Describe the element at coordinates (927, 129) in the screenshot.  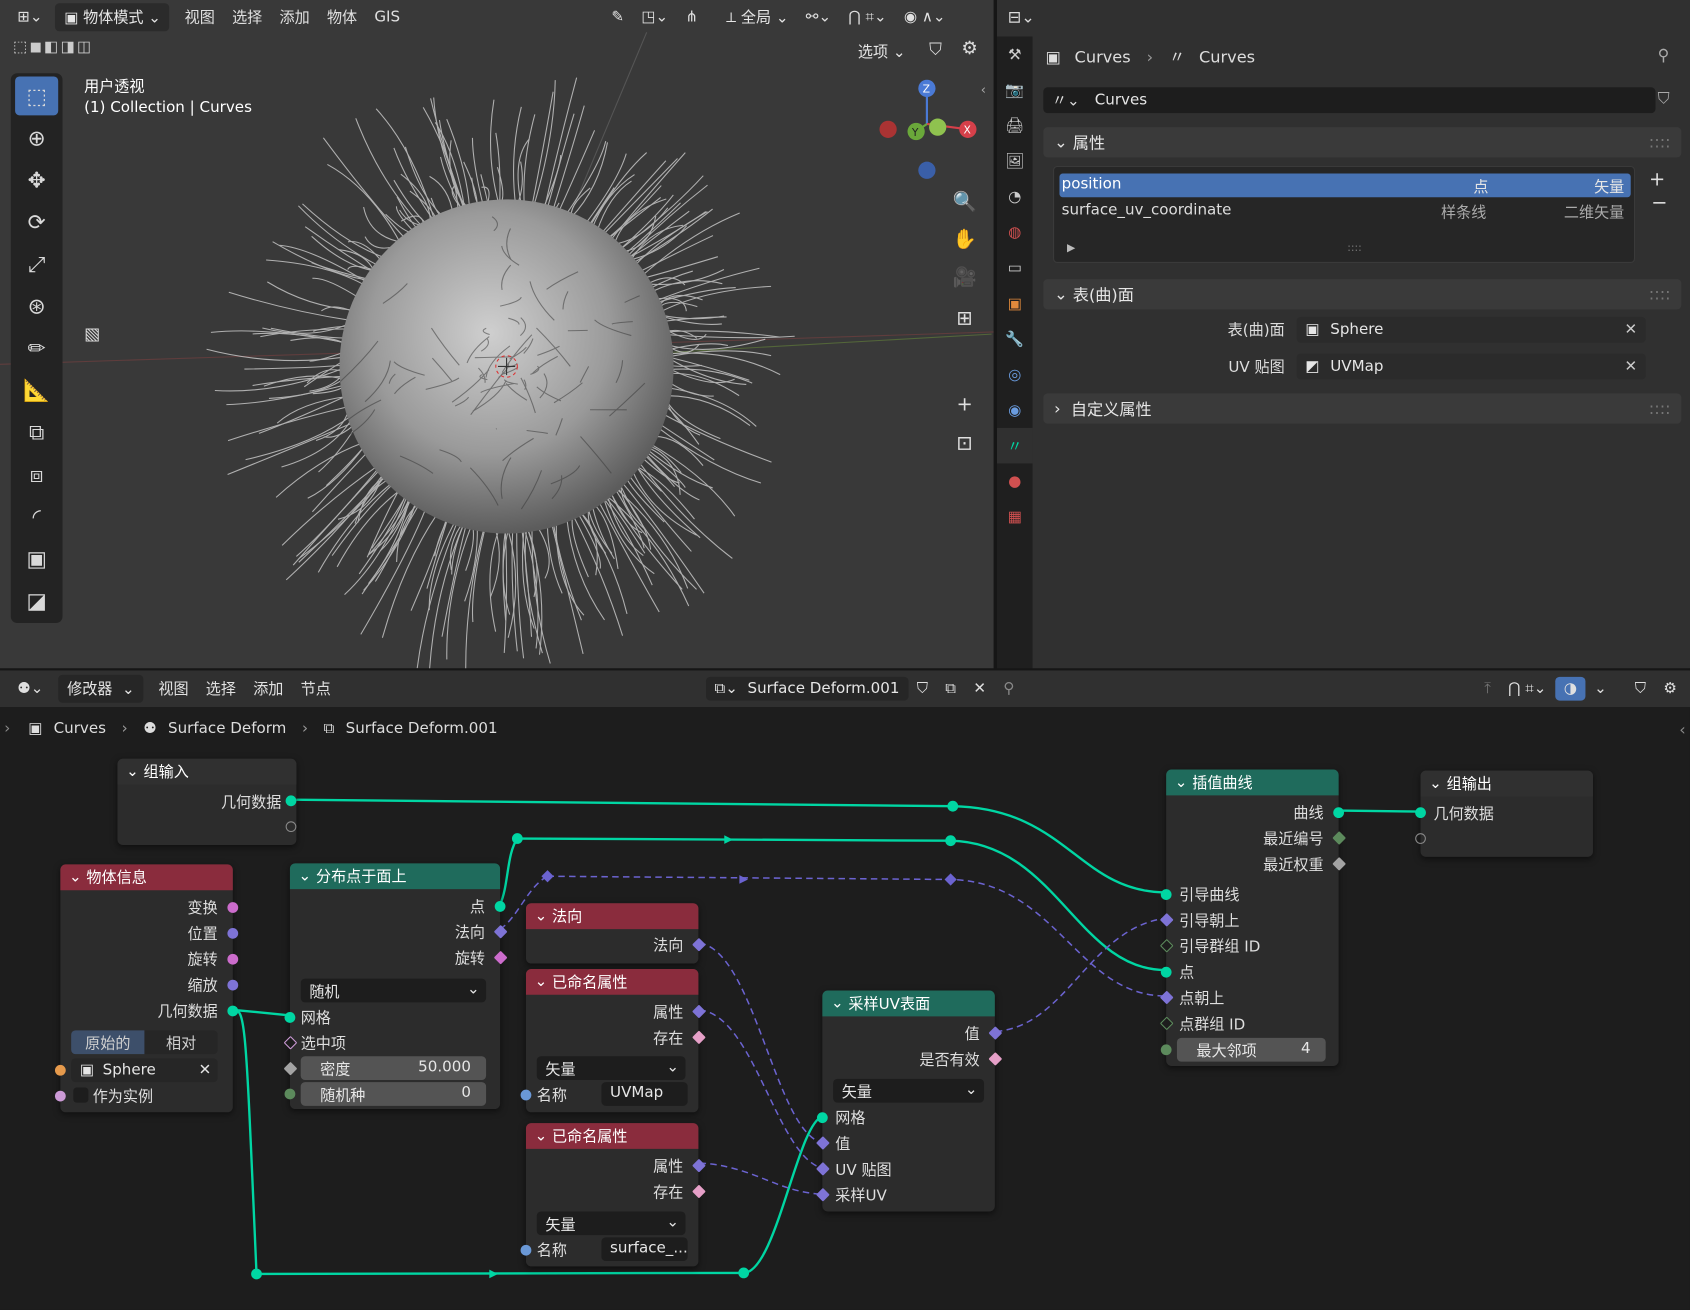
I see `navigation-gizmo: Z Y X` at that location.